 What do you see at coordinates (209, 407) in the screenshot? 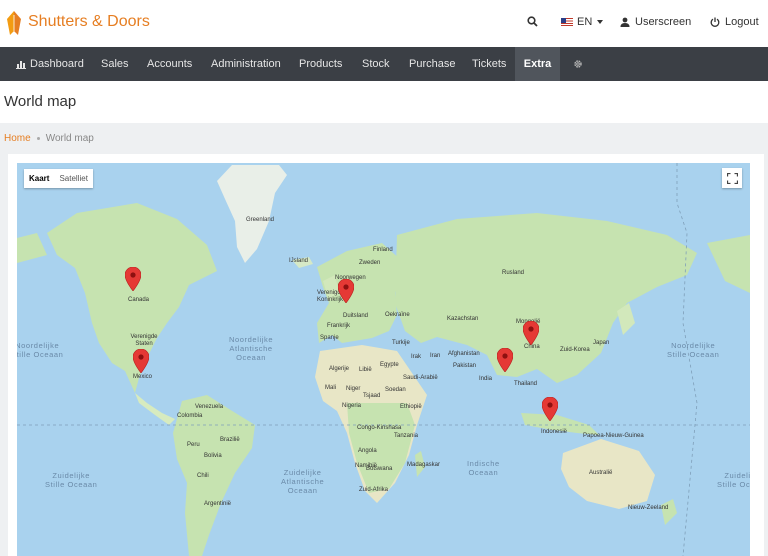
I see `label-venezuela: Venezuela` at bounding box center [209, 407].